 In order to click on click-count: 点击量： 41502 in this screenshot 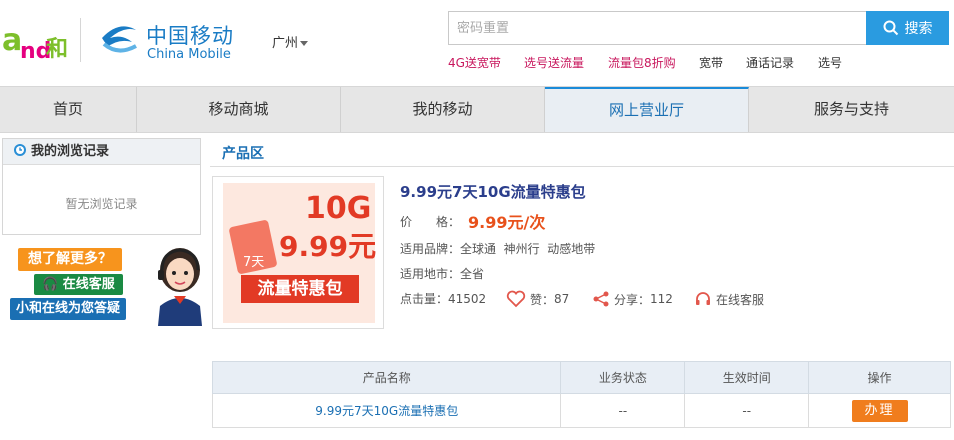, I will do `click(443, 298)`.